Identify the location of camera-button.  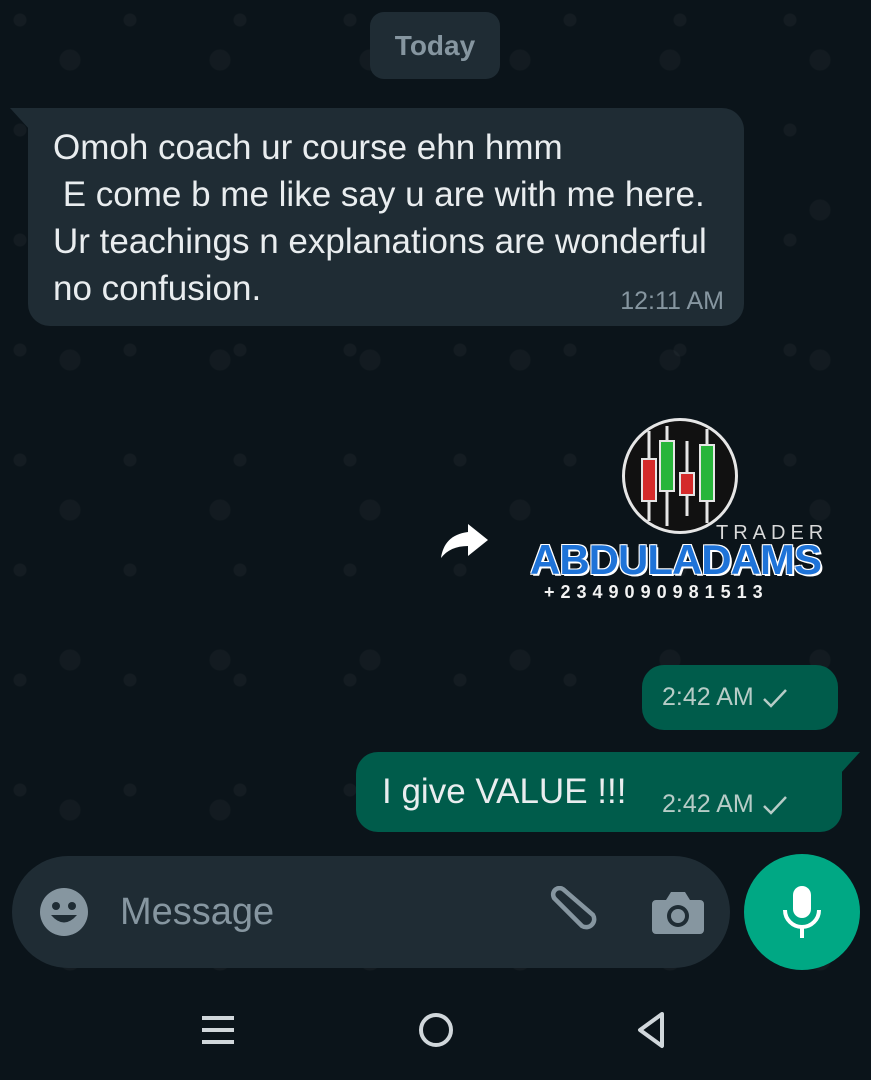
(678, 912).